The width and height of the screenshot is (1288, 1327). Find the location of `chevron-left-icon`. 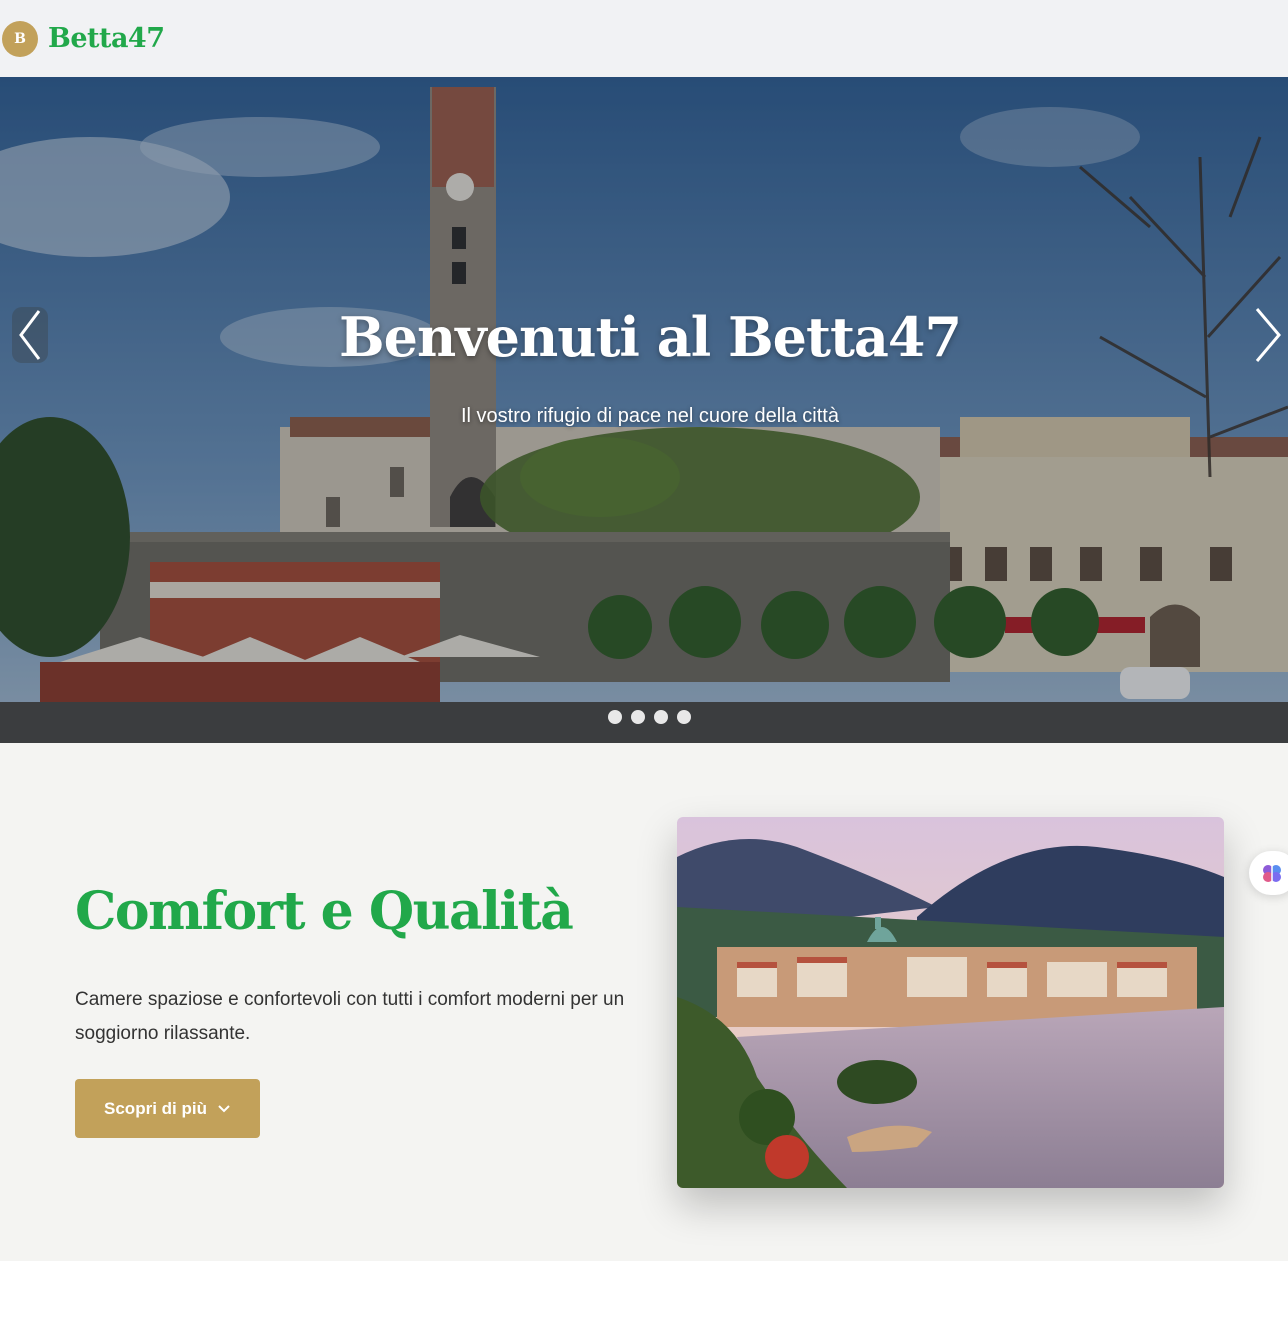

chevron-left-icon is located at coordinates (30, 335).